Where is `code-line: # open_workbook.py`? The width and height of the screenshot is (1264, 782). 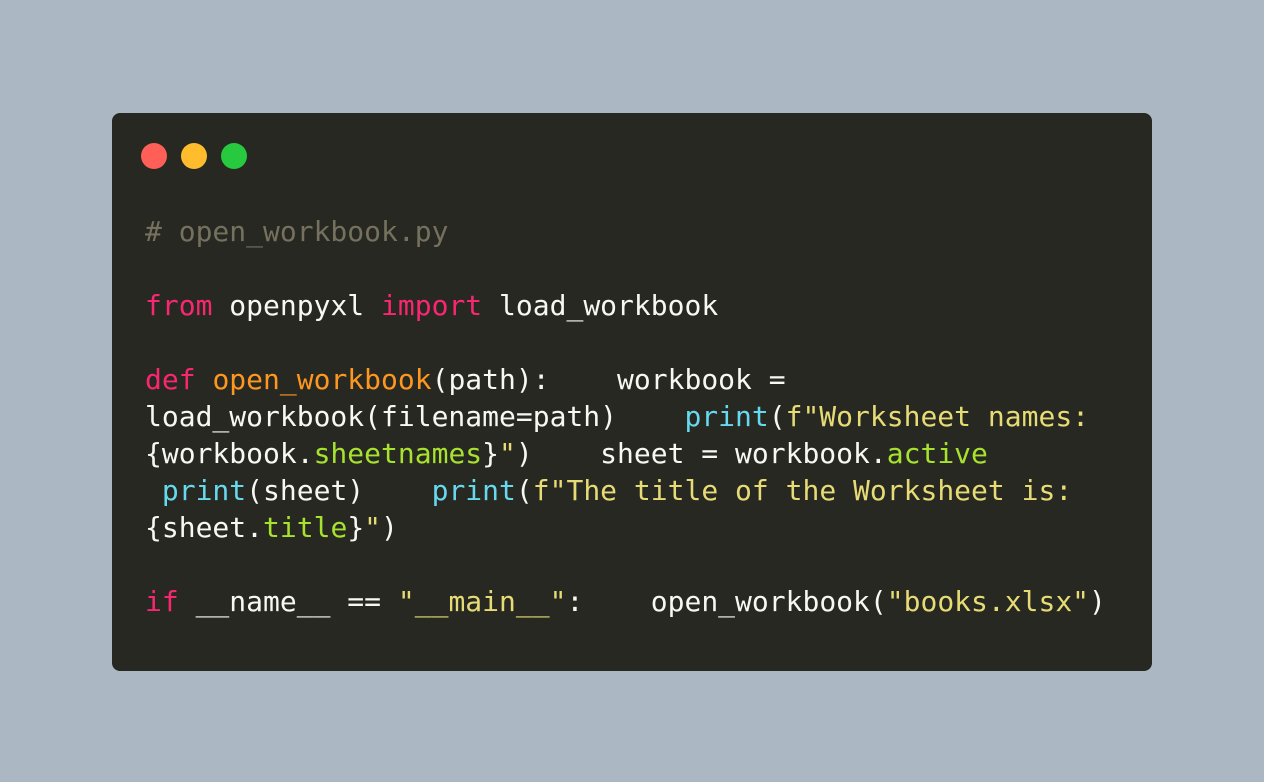 code-line: # open_workbook.py is located at coordinates (640, 231).